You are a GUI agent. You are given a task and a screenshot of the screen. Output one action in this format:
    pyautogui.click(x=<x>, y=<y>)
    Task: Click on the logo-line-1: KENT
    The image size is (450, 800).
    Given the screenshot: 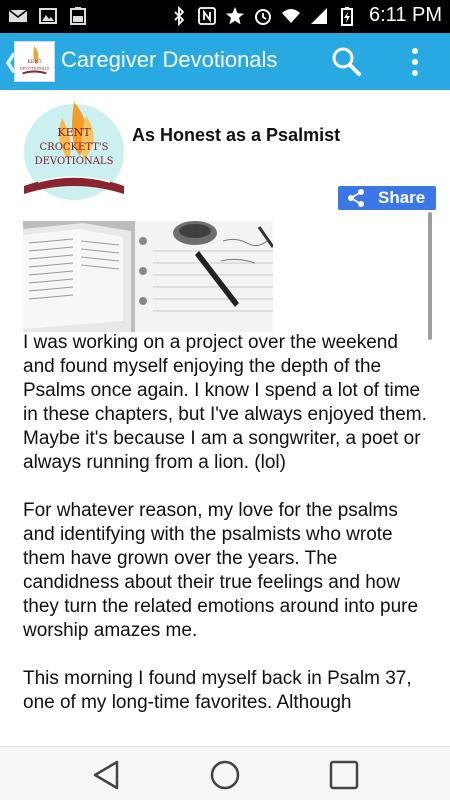 What is the action you would take?
    pyautogui.click(x=74, y=132)
    